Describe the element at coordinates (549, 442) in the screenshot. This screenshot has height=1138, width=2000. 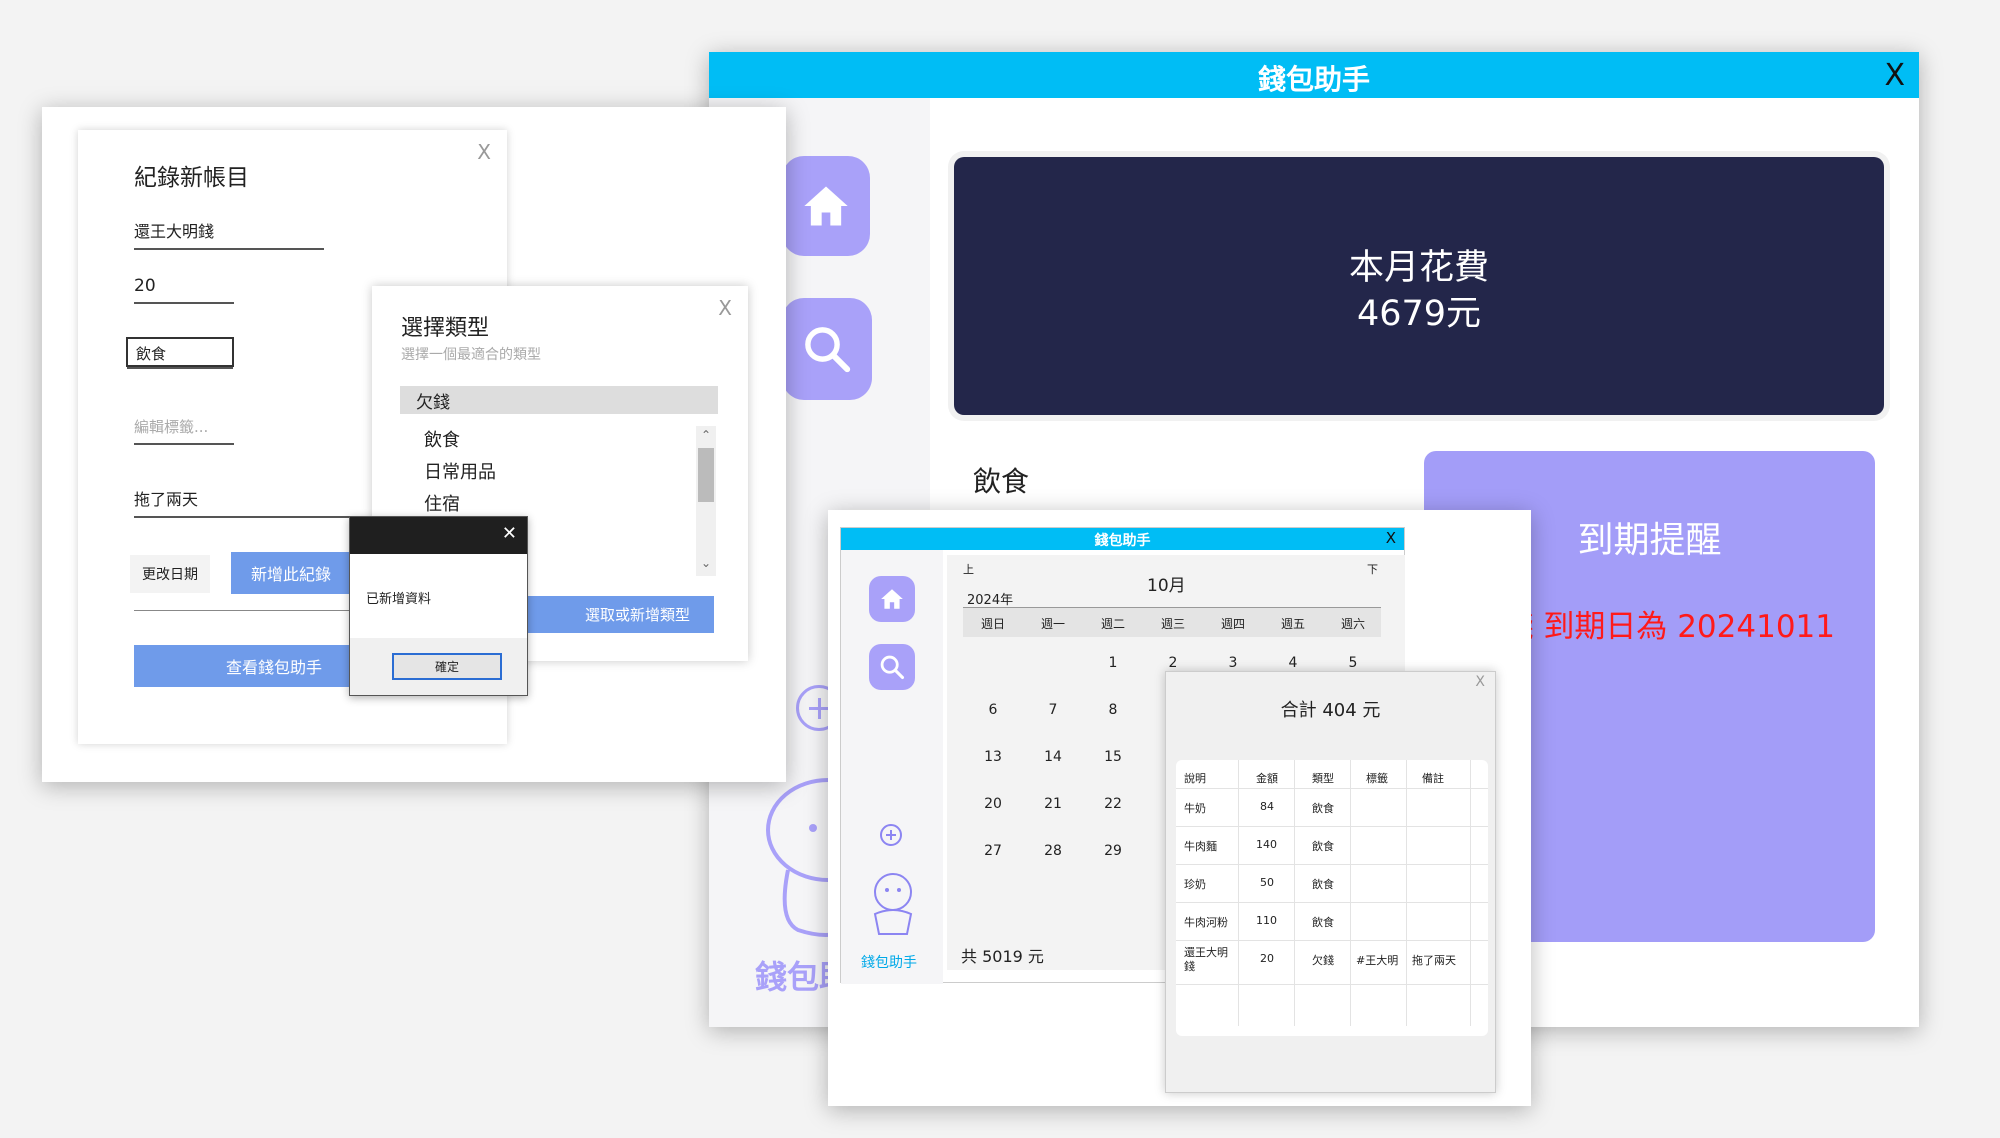
I see `type-list-item: 飲食` at that location.